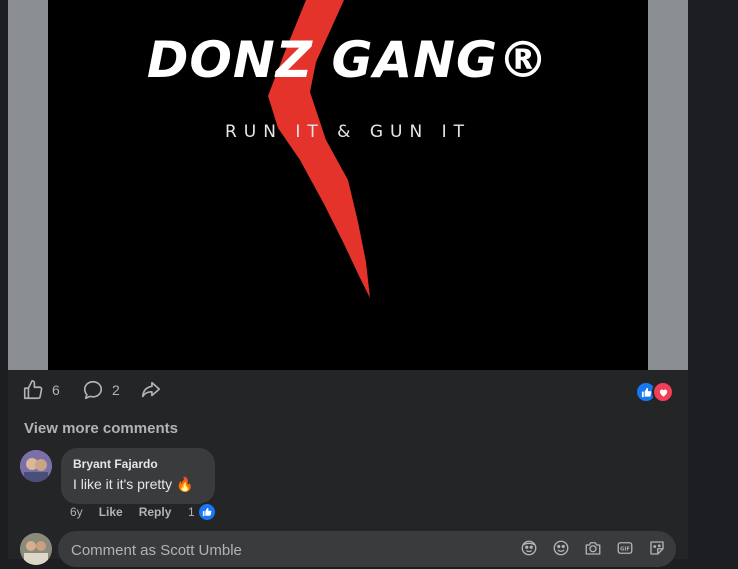 Image resolution: width=738 pixels, height=569 pixels. Describe the element at coordinates (33, 390) in the screenshot. I see `thumbs-up-icon` at that location.